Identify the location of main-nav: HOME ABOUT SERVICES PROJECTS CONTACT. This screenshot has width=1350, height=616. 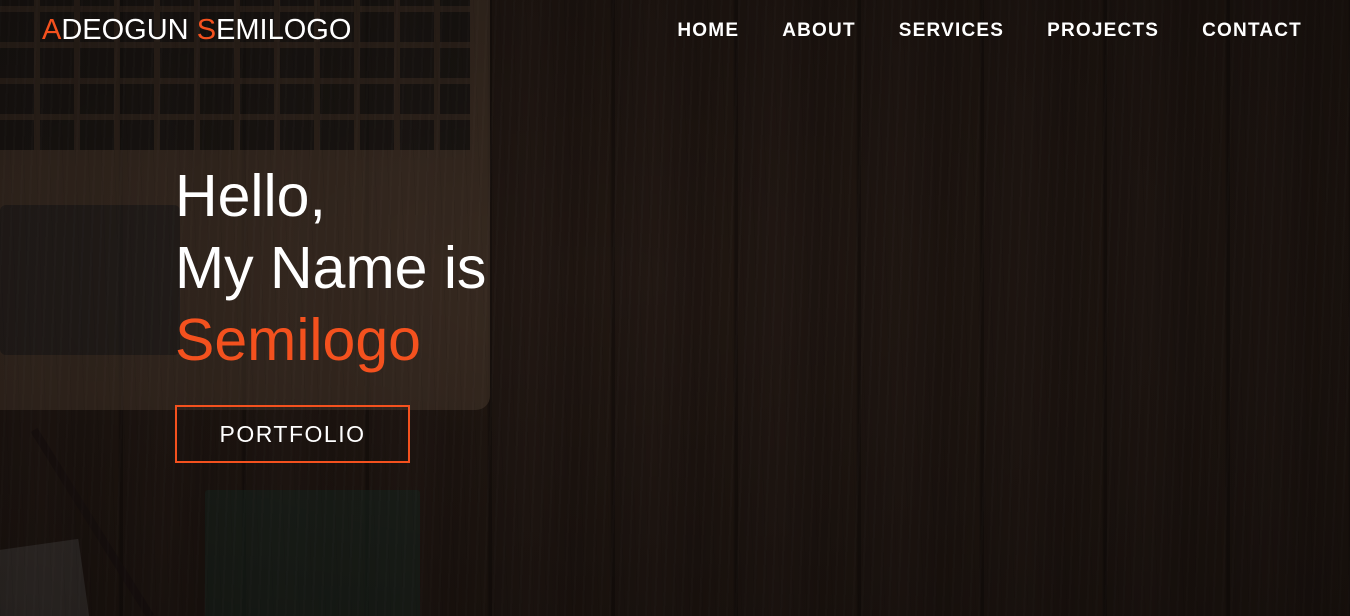
(989, 31).